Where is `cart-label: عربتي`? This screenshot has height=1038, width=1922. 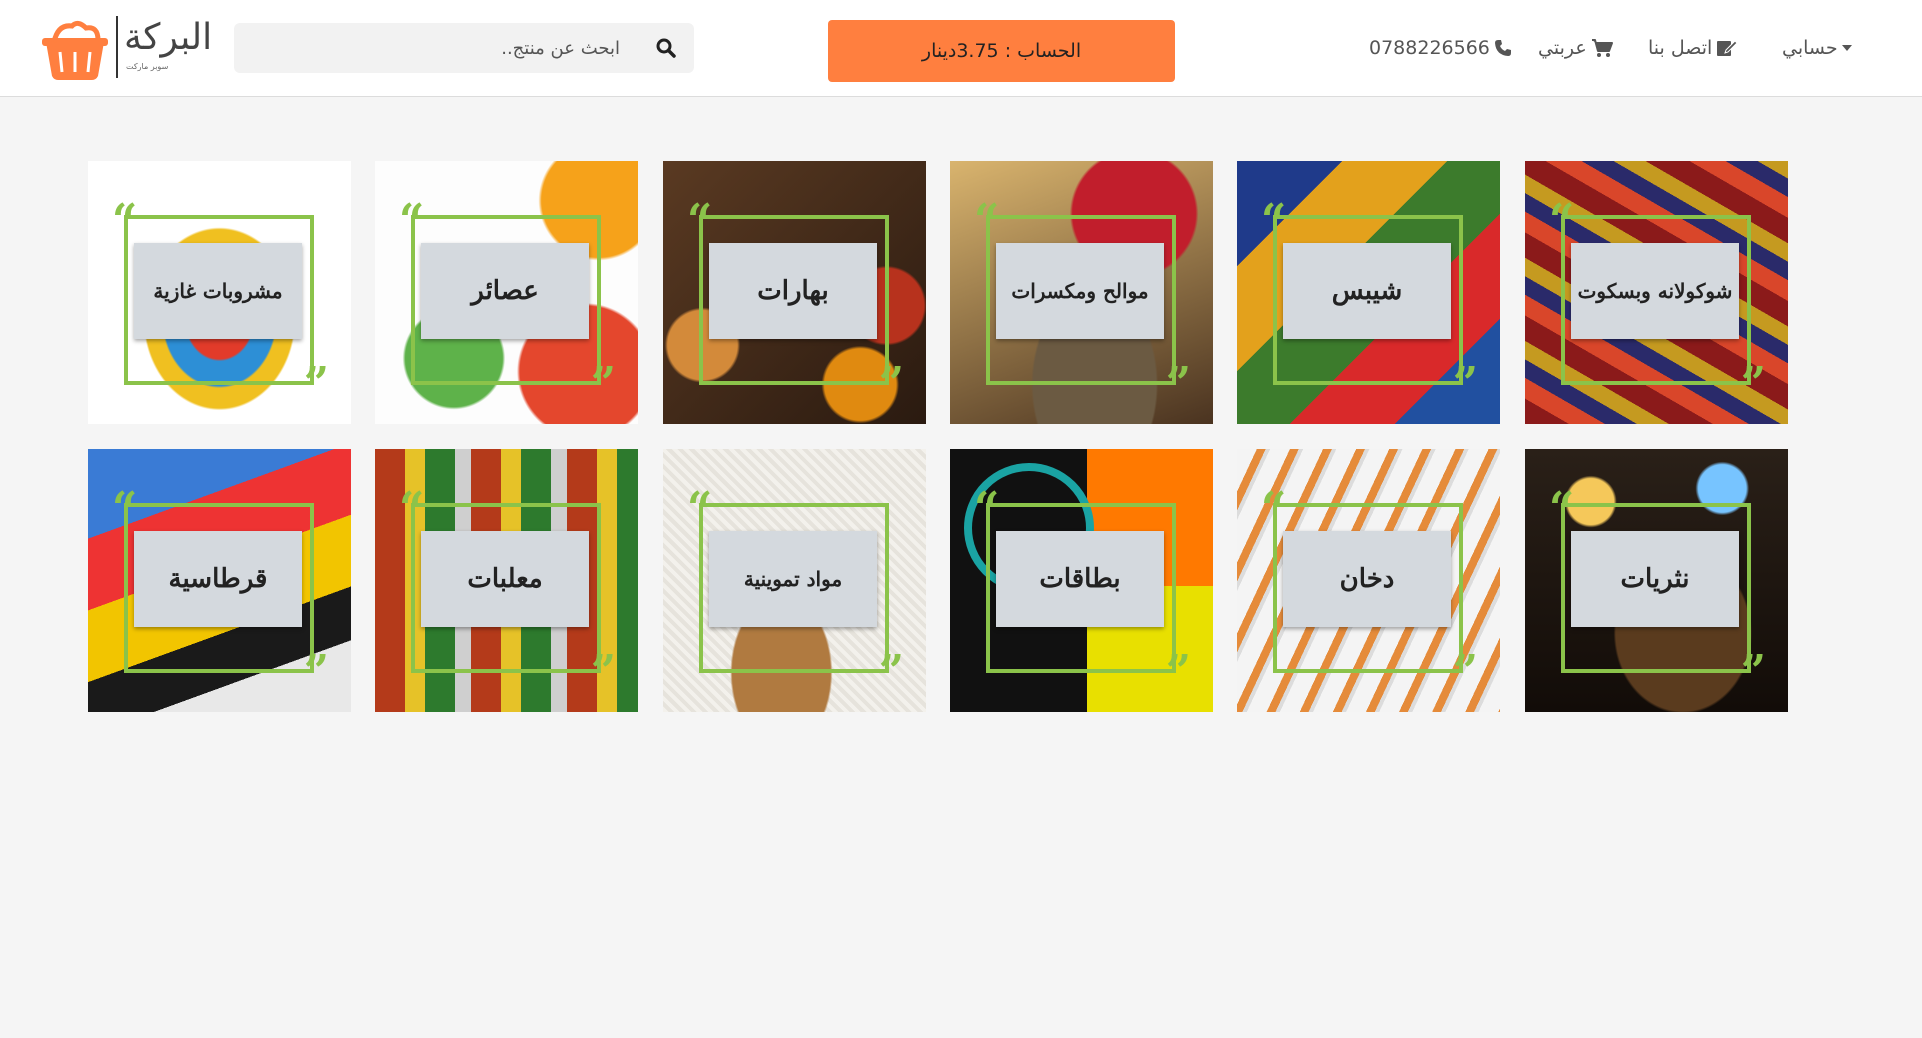 cart-label: عربتي is located at coordinates (1562, 48).